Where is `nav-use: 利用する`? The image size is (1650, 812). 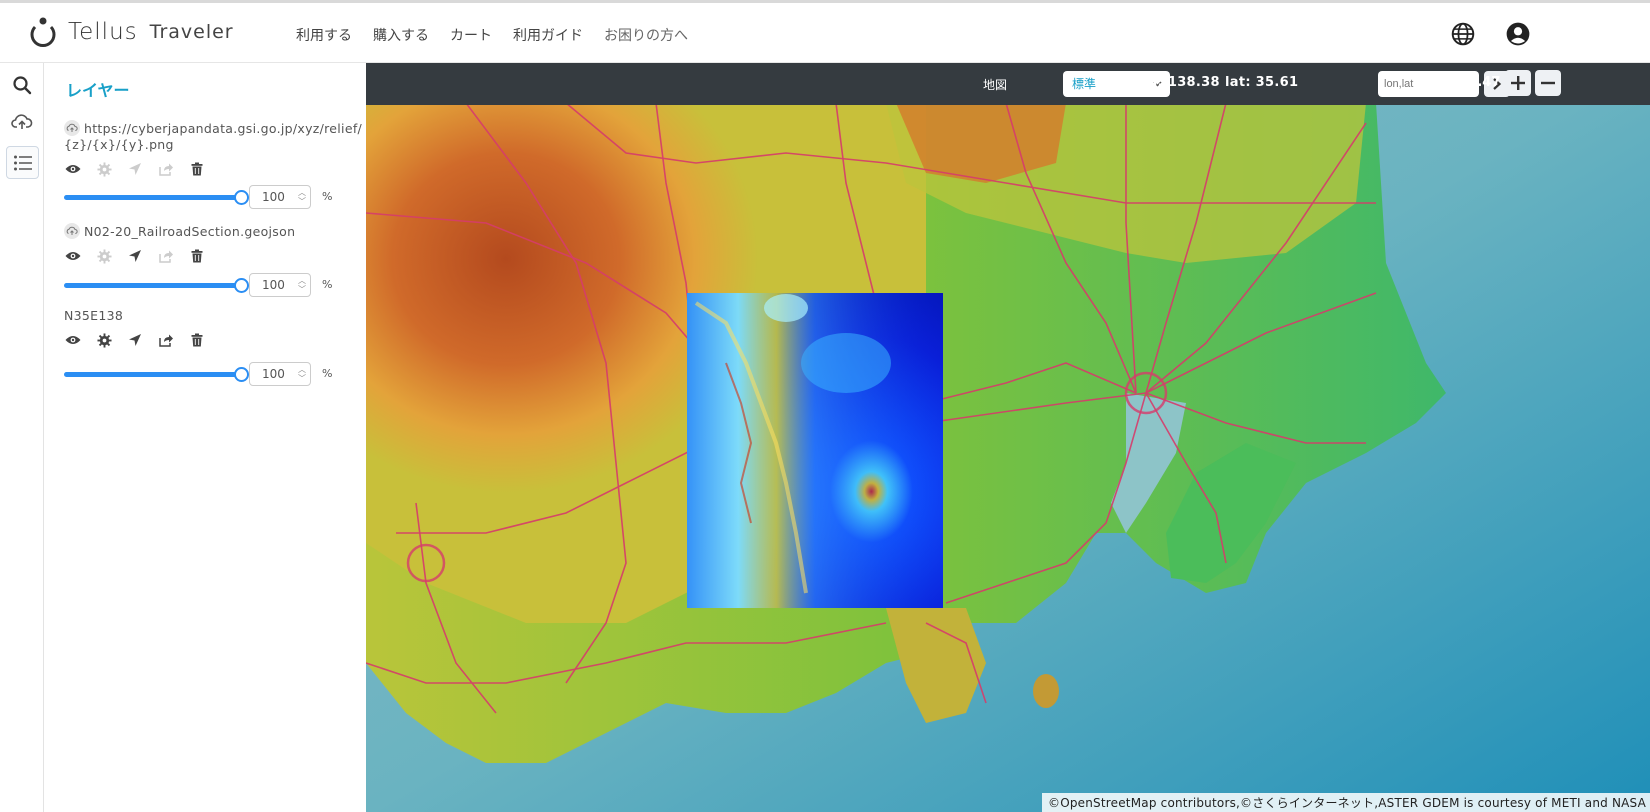
nav-use: 利用する is located at coordinates (324, 35).